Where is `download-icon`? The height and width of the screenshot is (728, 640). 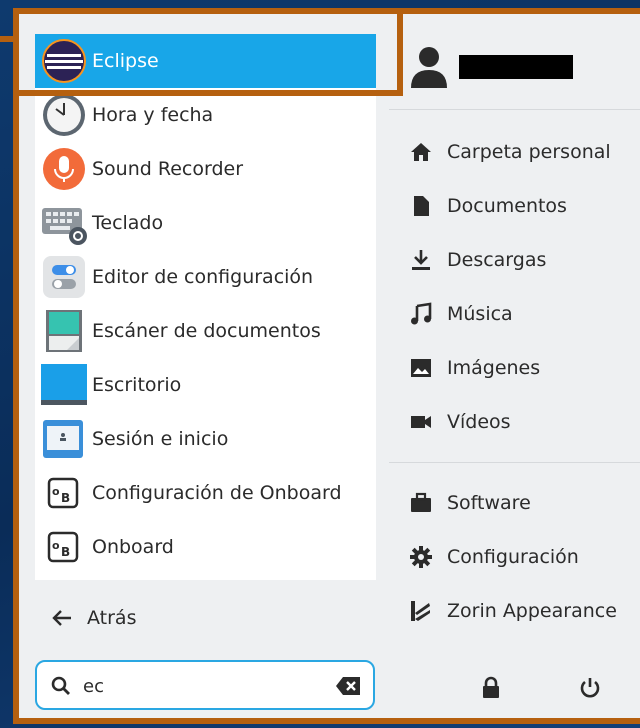
download-icon is located at coordinates (421, 260).